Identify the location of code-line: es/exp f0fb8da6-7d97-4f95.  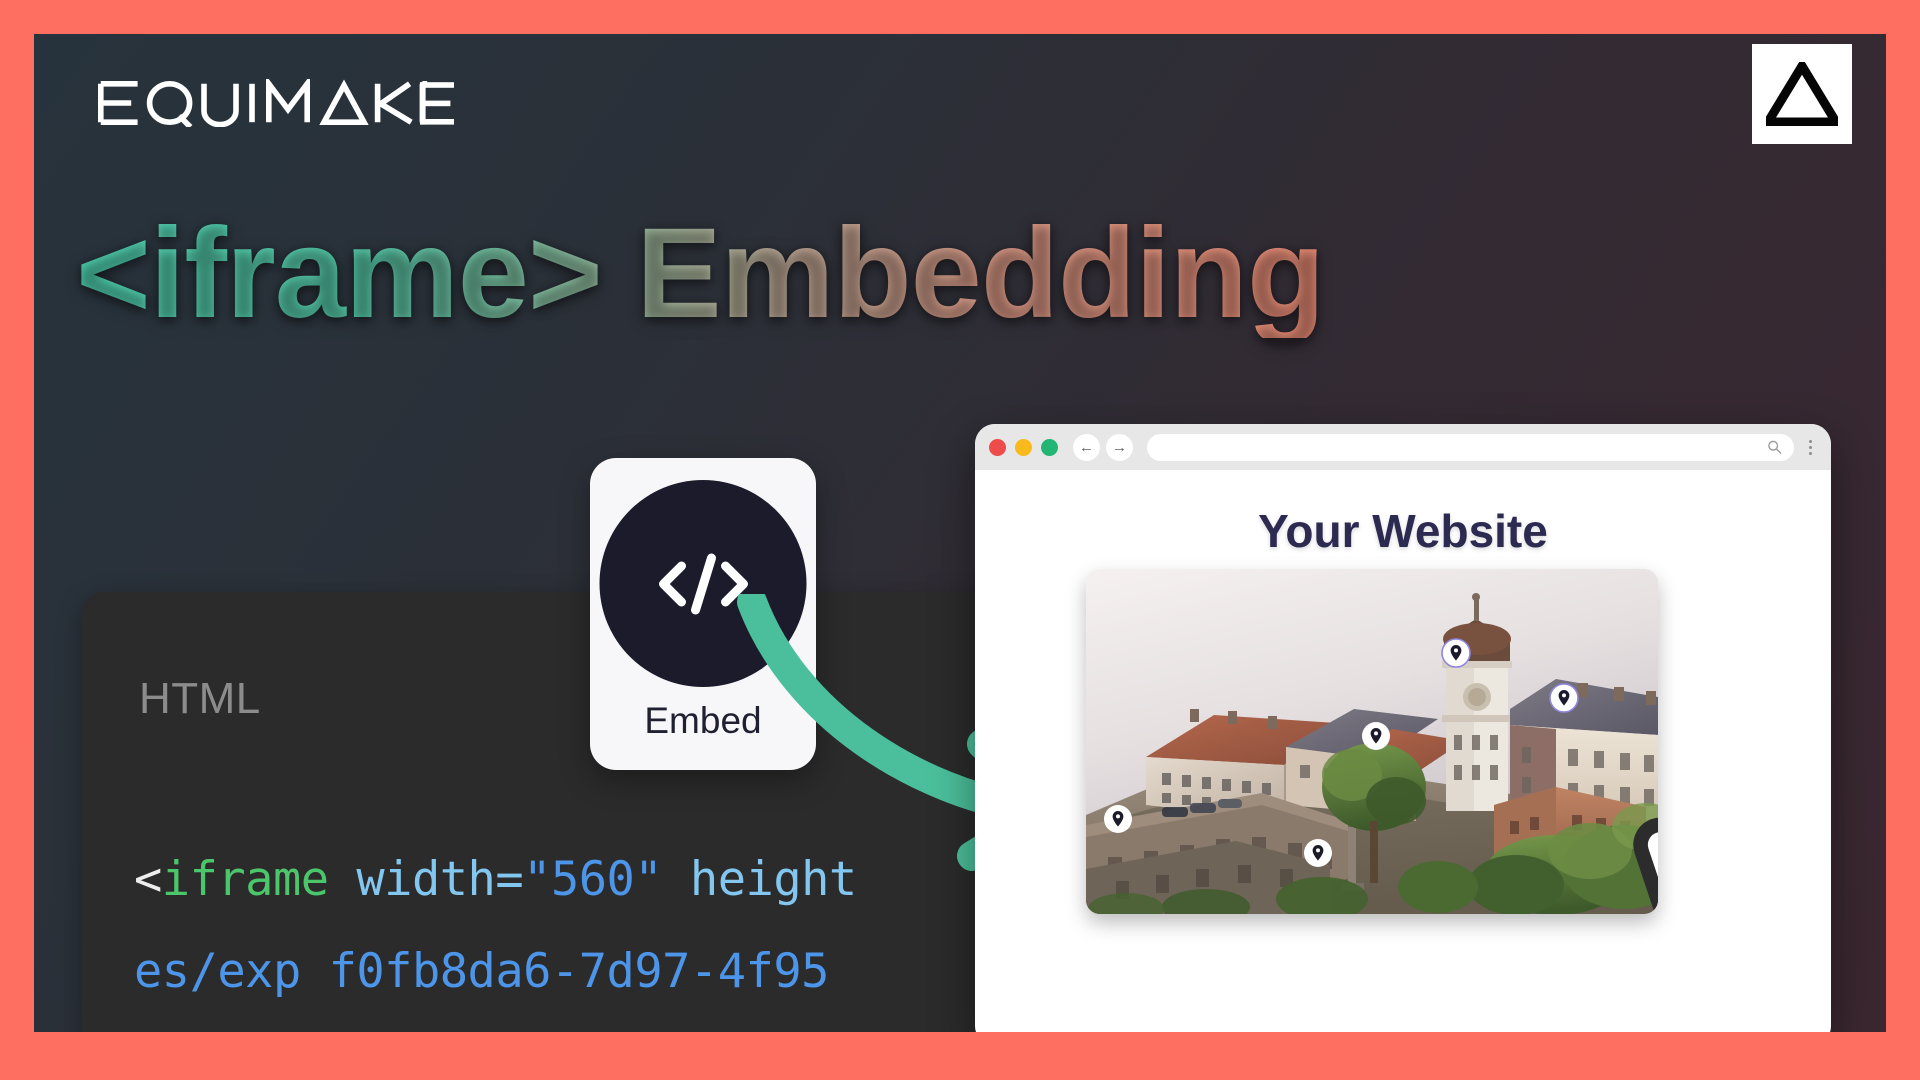
(481, 971).